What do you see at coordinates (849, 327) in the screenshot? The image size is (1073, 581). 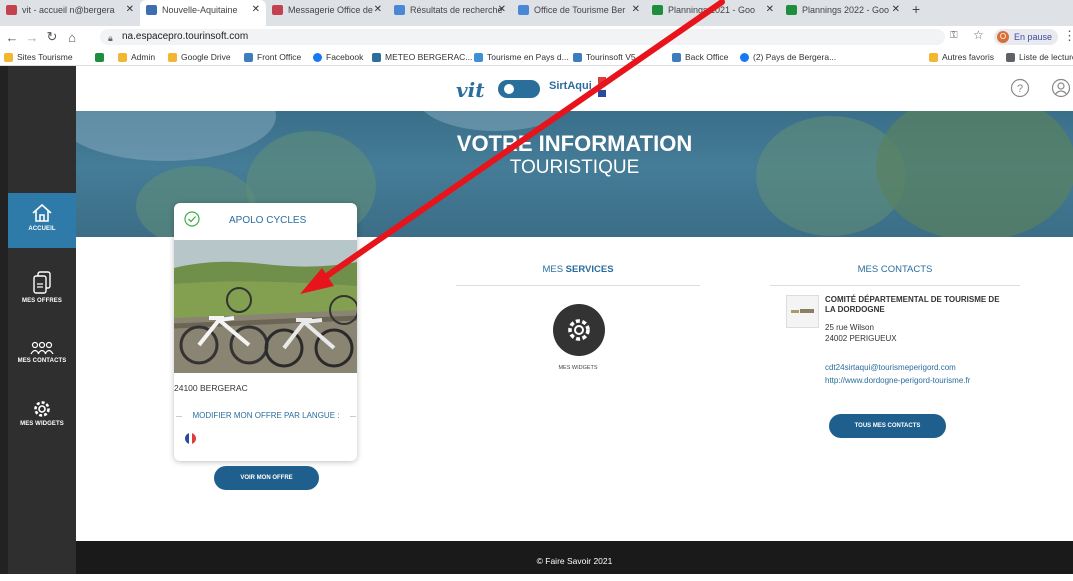 I see `contact-address-line1: 25 rue Wilson` at bounding box center [849, 327].